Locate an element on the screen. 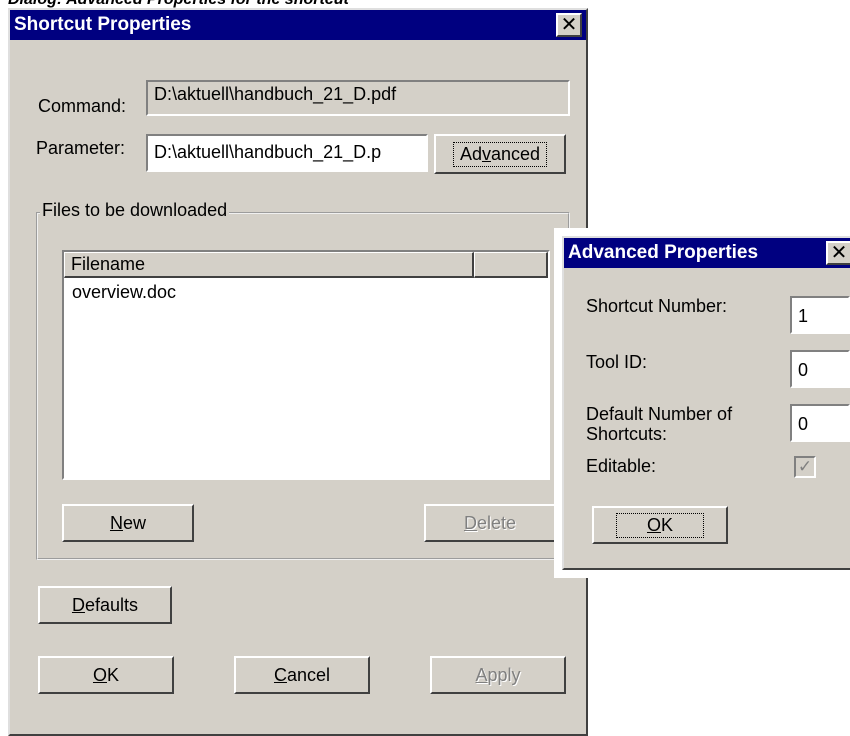 This screenshot has width=850, height=736. advanced-ok-button-label: OK is located at coordinates (660, 525).